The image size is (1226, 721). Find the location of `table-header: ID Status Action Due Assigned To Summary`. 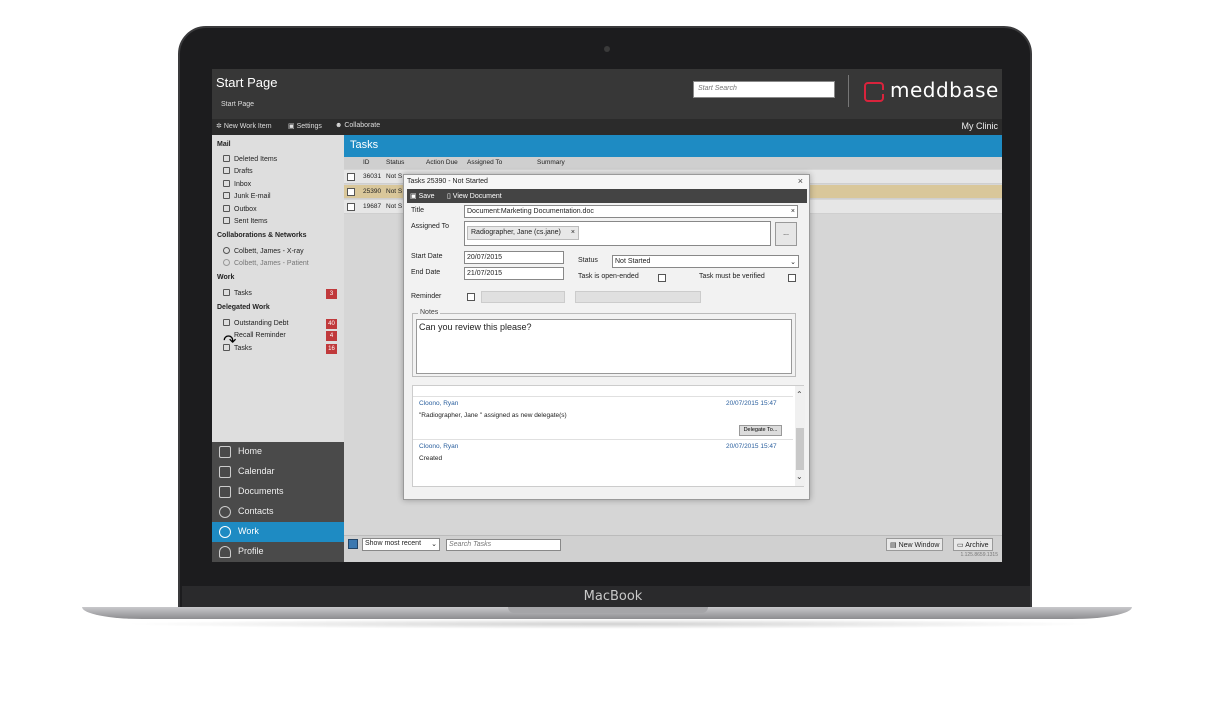

table-header: ID Status Action Due Assigned To Summary is located at coordinates (673, 163).